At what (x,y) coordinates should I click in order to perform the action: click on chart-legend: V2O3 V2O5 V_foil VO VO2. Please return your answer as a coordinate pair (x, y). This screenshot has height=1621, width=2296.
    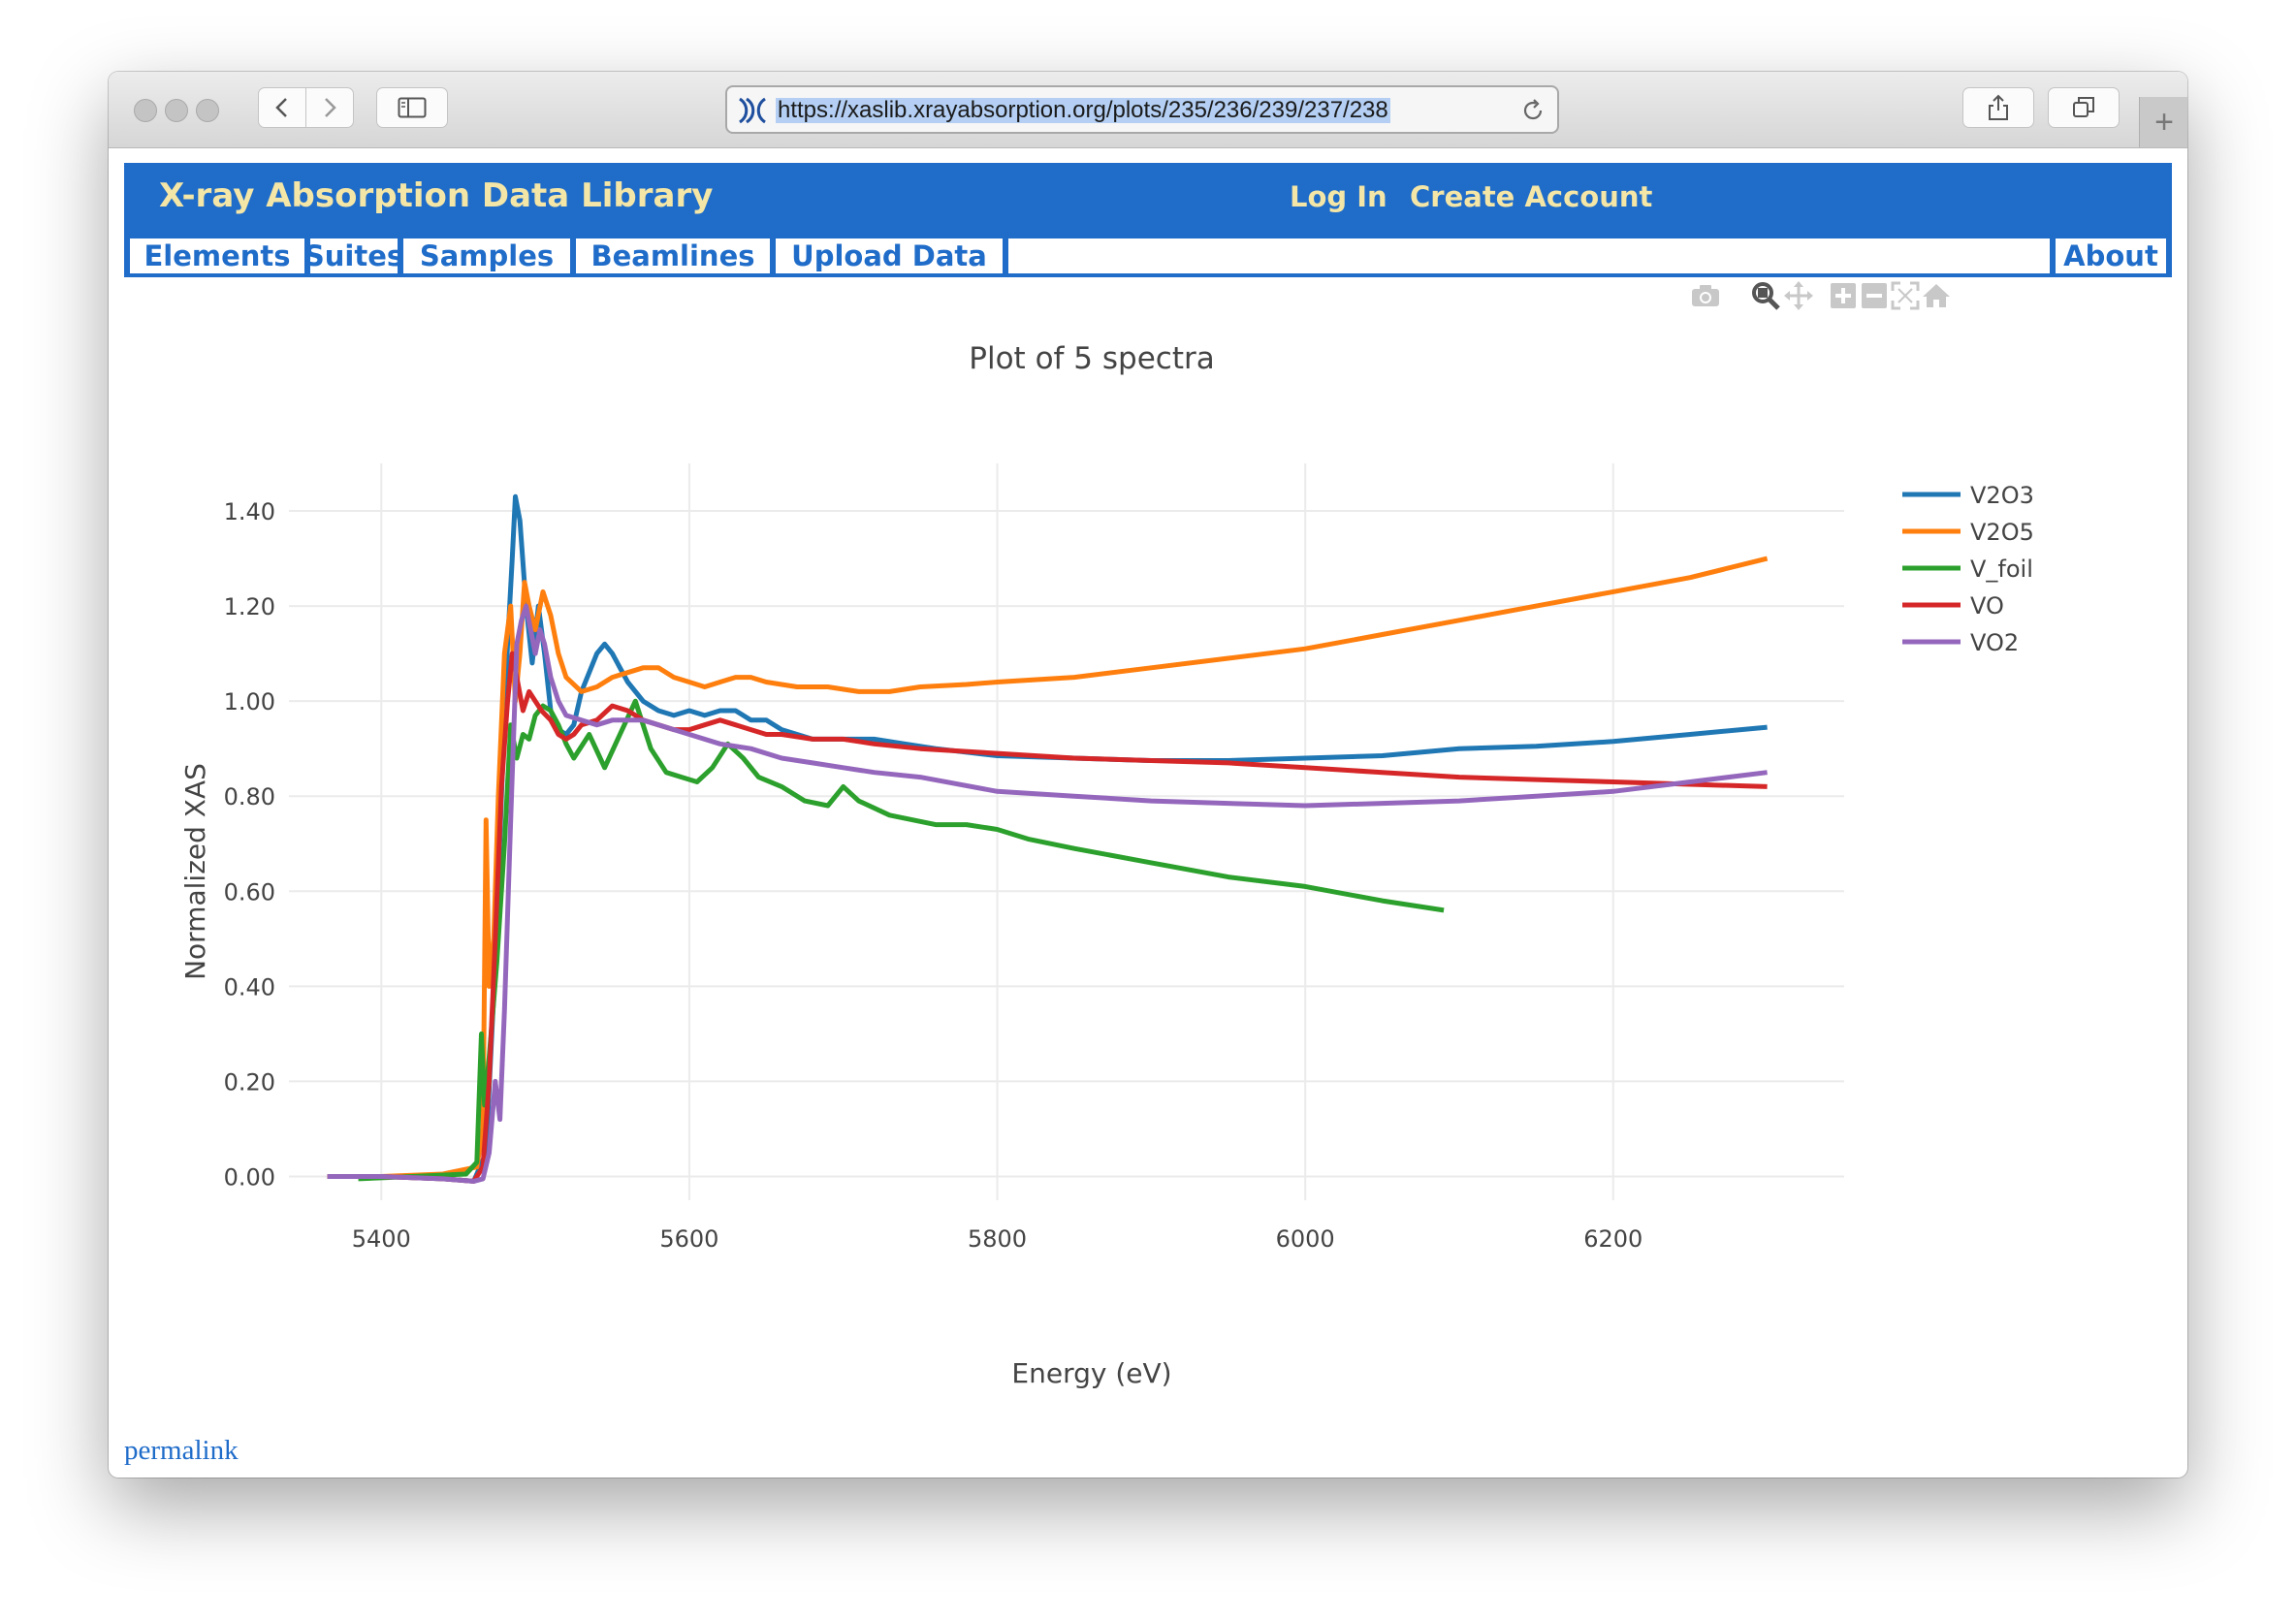
    Looking at the image, I should click on (1968, 569).